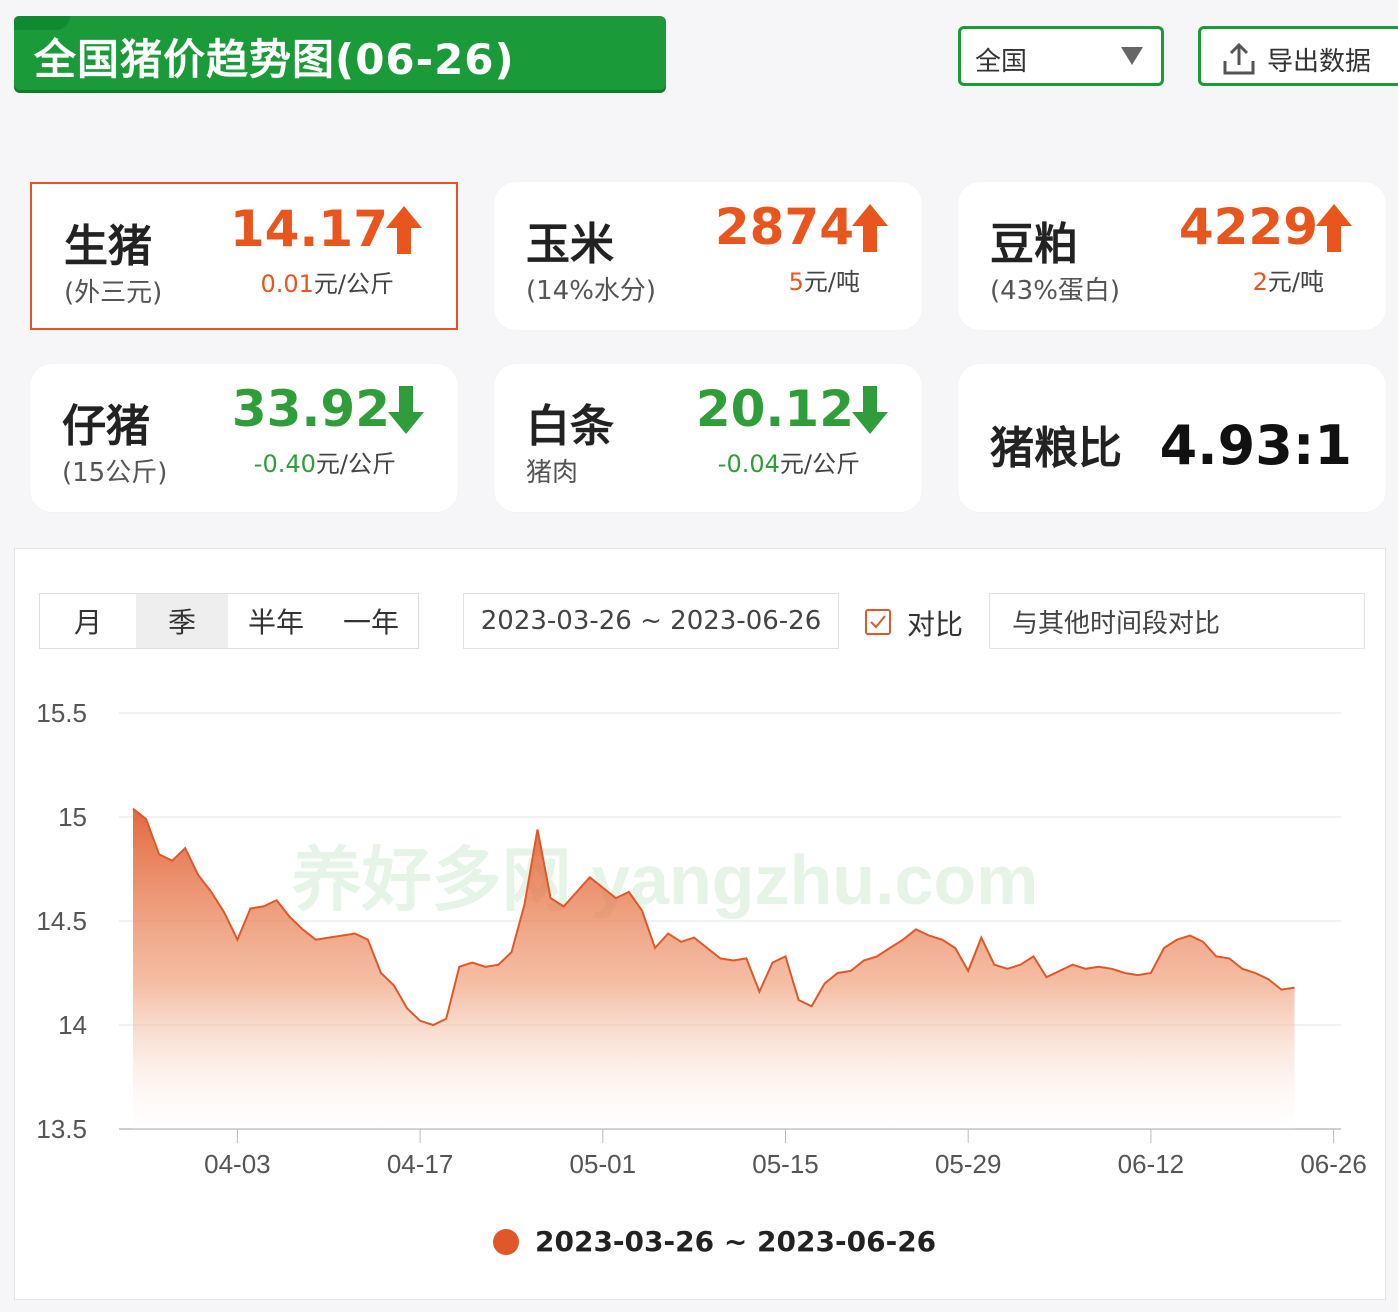 The image size is (1398, 1312). I want to click on y-tick-label: 15.5, so click(61, 713).